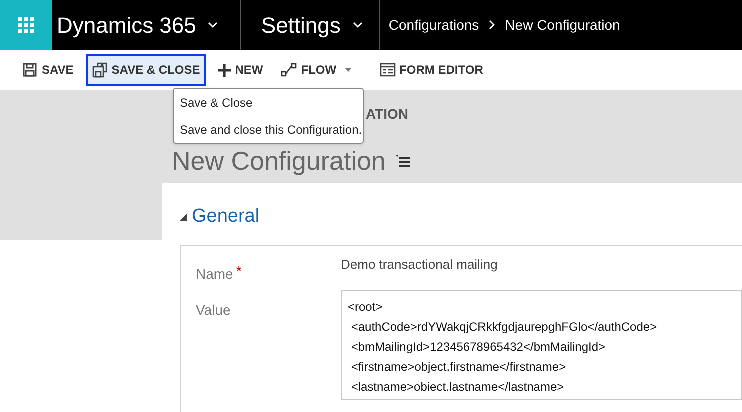  What do you see at coordinates (225, 70) in the screenshot?
I see `plus-icon` at bounding box center [225, 70].